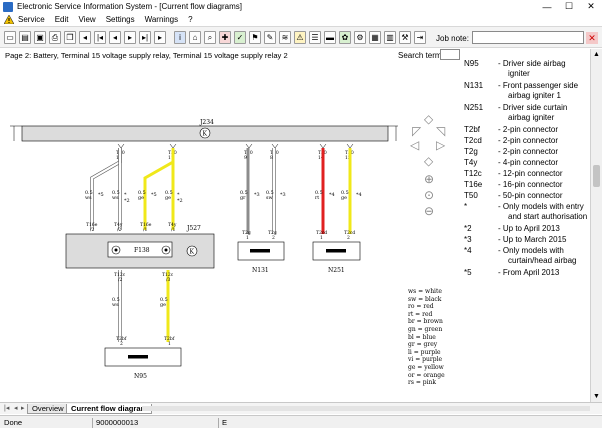 Image resolution: width=602 pixels, height=428 pixels. What do you see at coordinates (70, 37) in the screenshot?
I see `copy-icon: ❐` at bounding box center [70, 37].